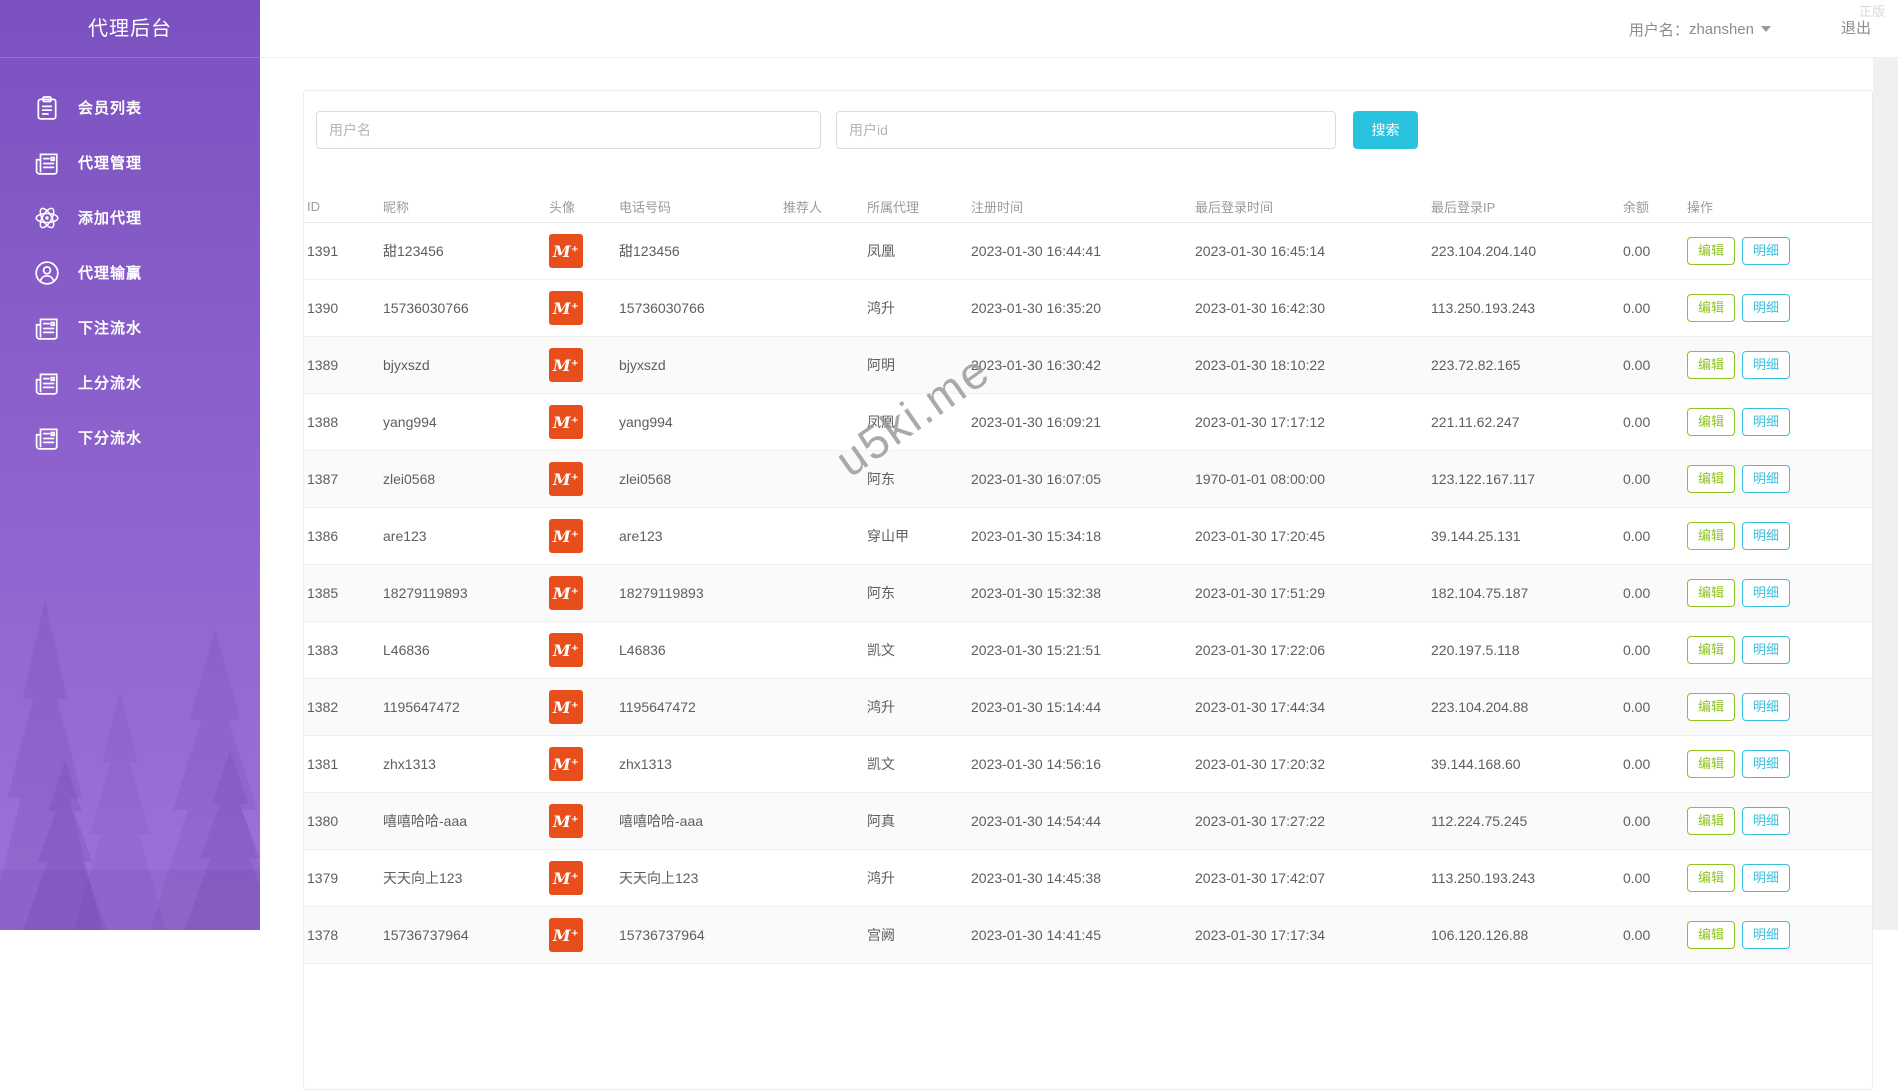  I want to click on sidebar-item-7: 下分流水, so click(130, 437).